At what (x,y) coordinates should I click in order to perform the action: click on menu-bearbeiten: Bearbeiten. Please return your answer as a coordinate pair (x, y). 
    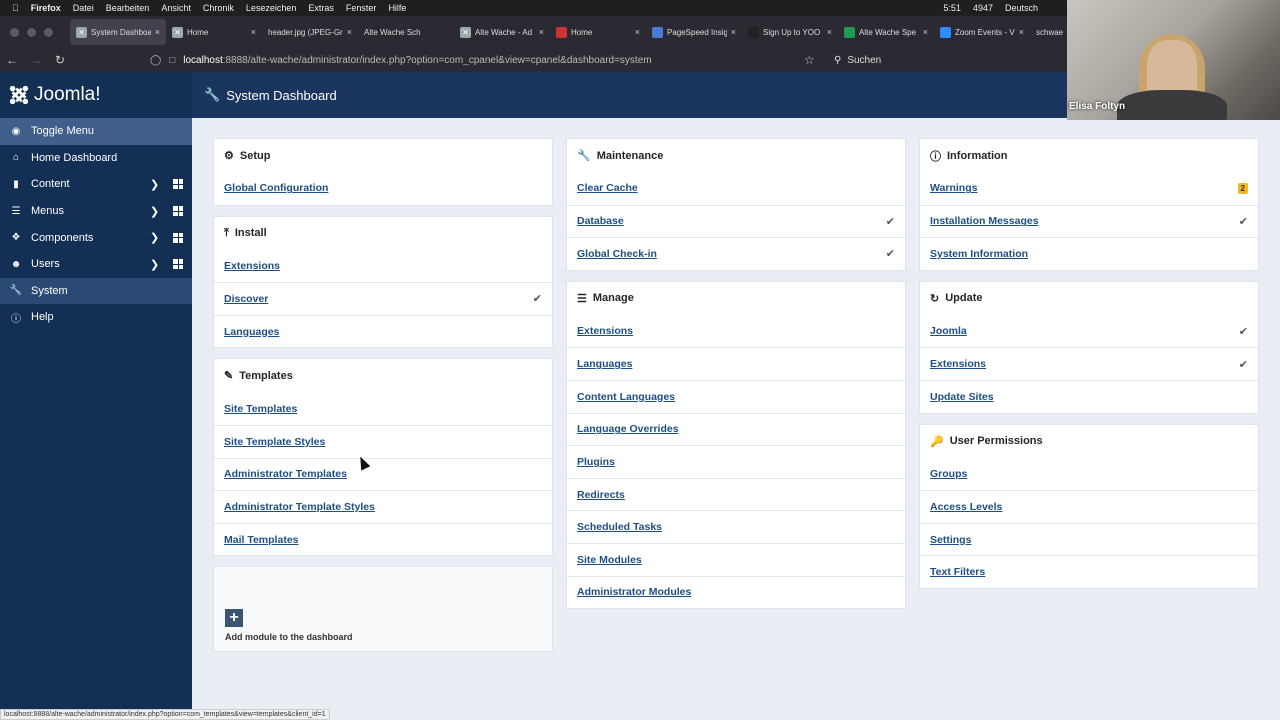
    Looking at the image, I should click on (128, 8).